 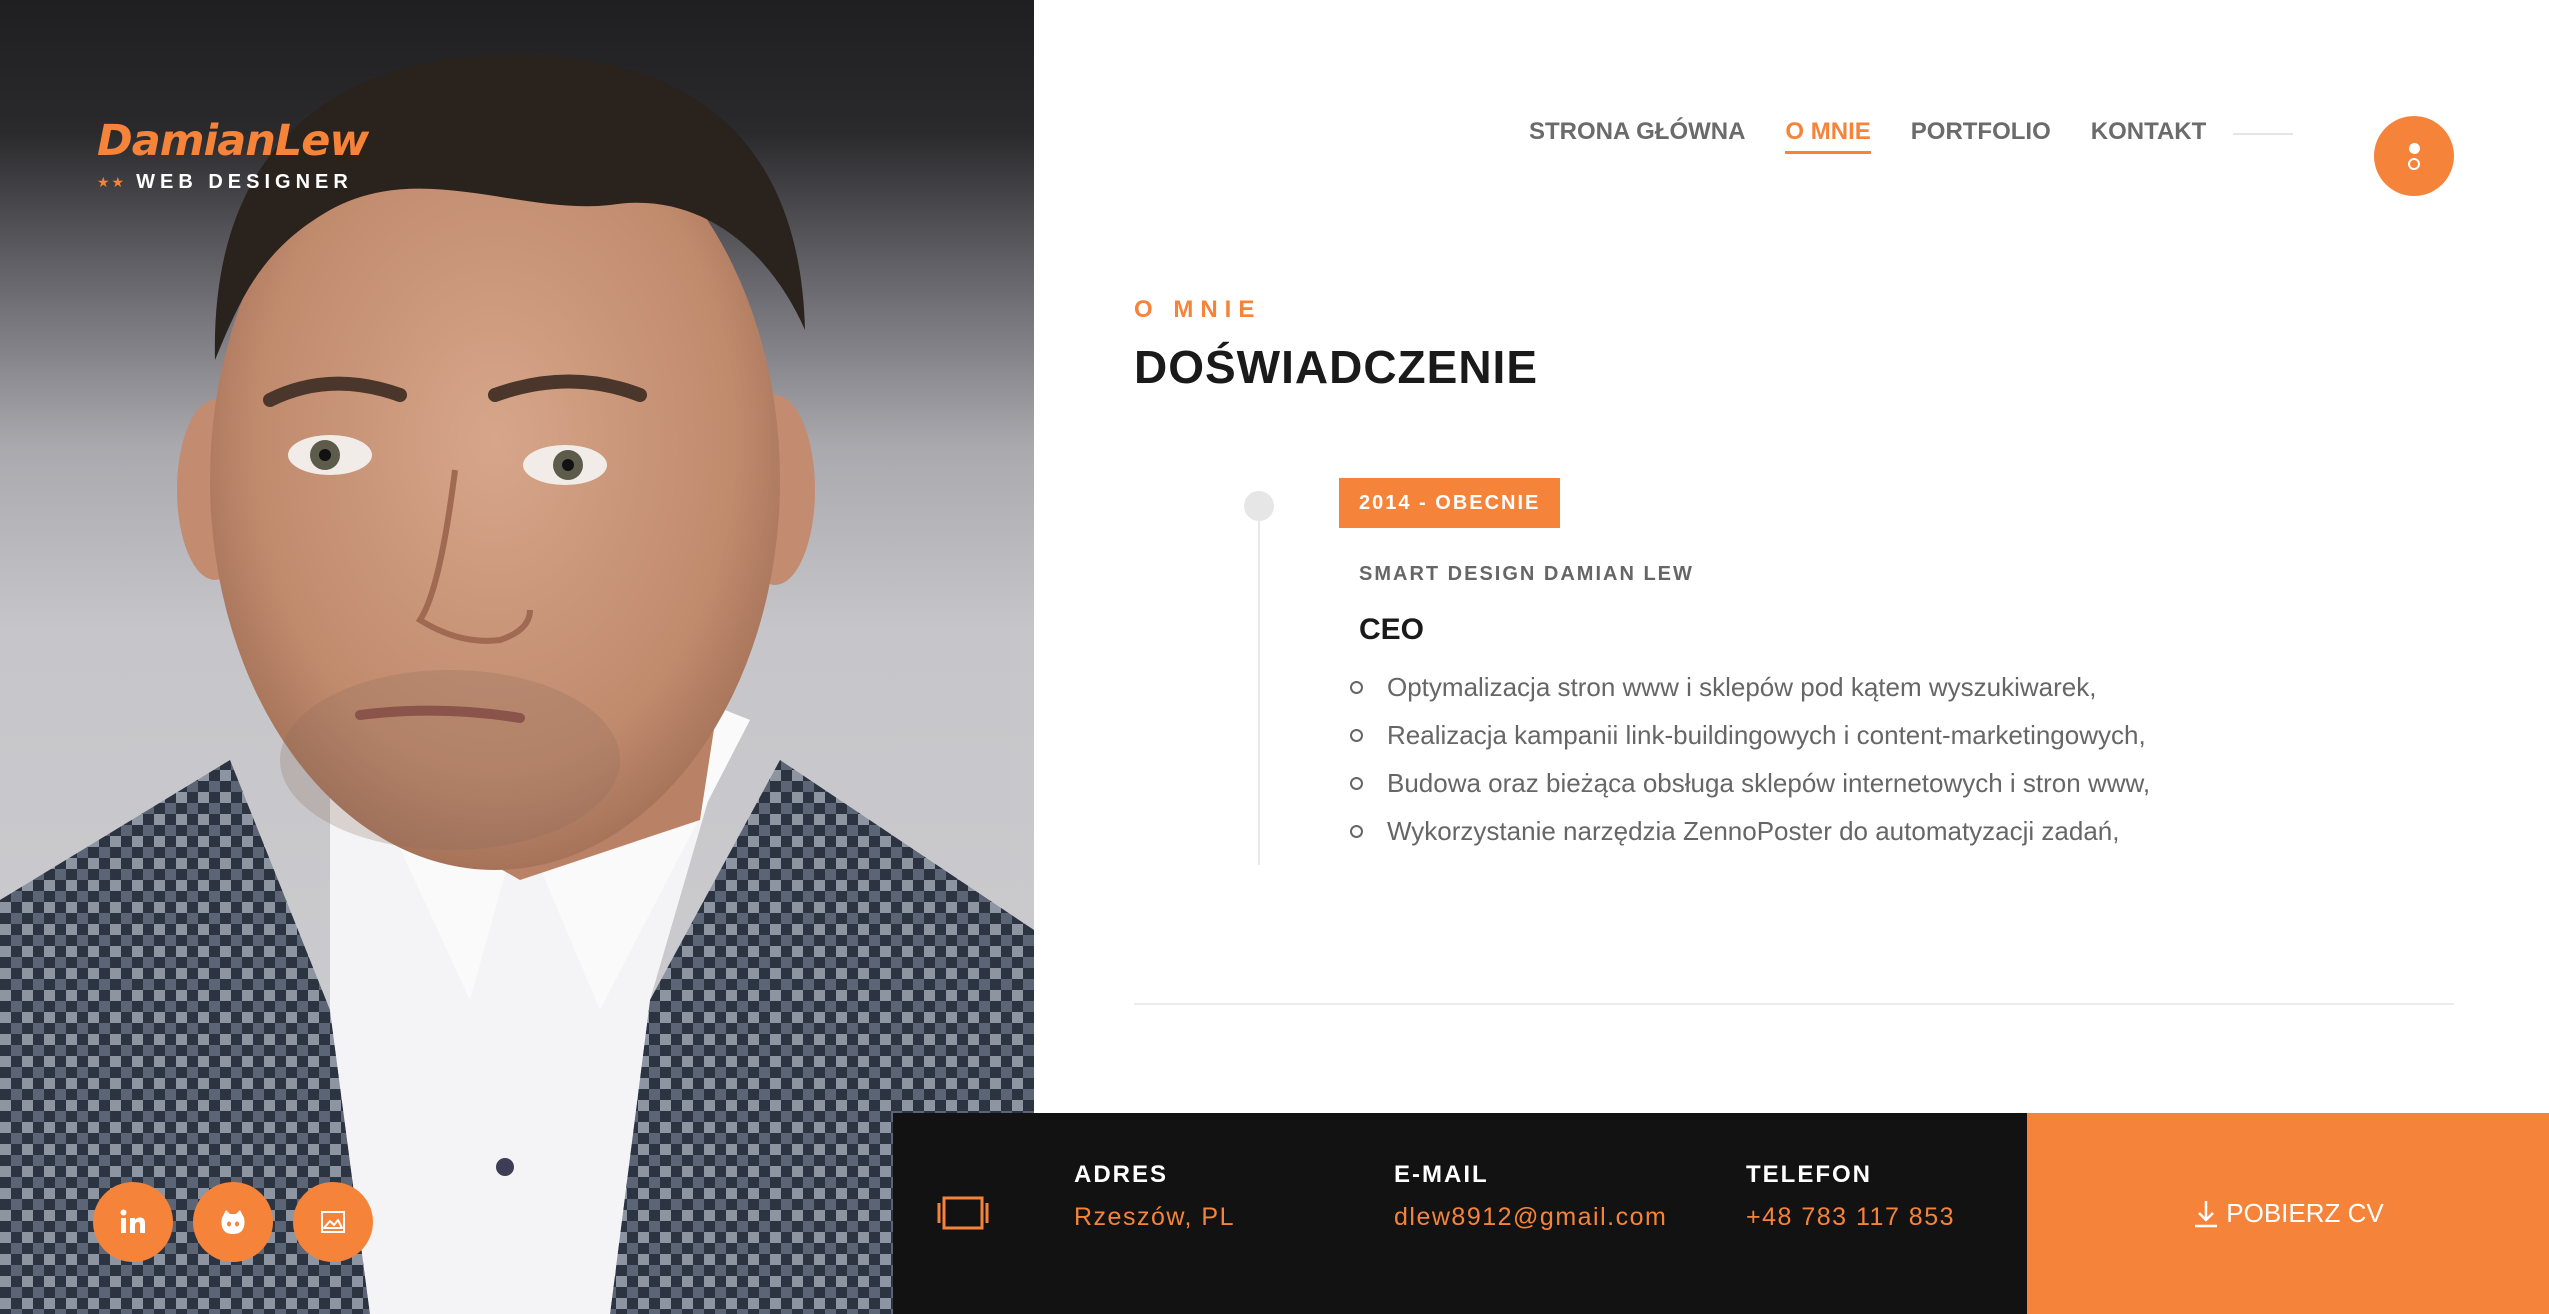 What do you see at coordinates (112, 182) in the screenshot?
I see `logo-stars: ★★` at bounding box center [112, 182].